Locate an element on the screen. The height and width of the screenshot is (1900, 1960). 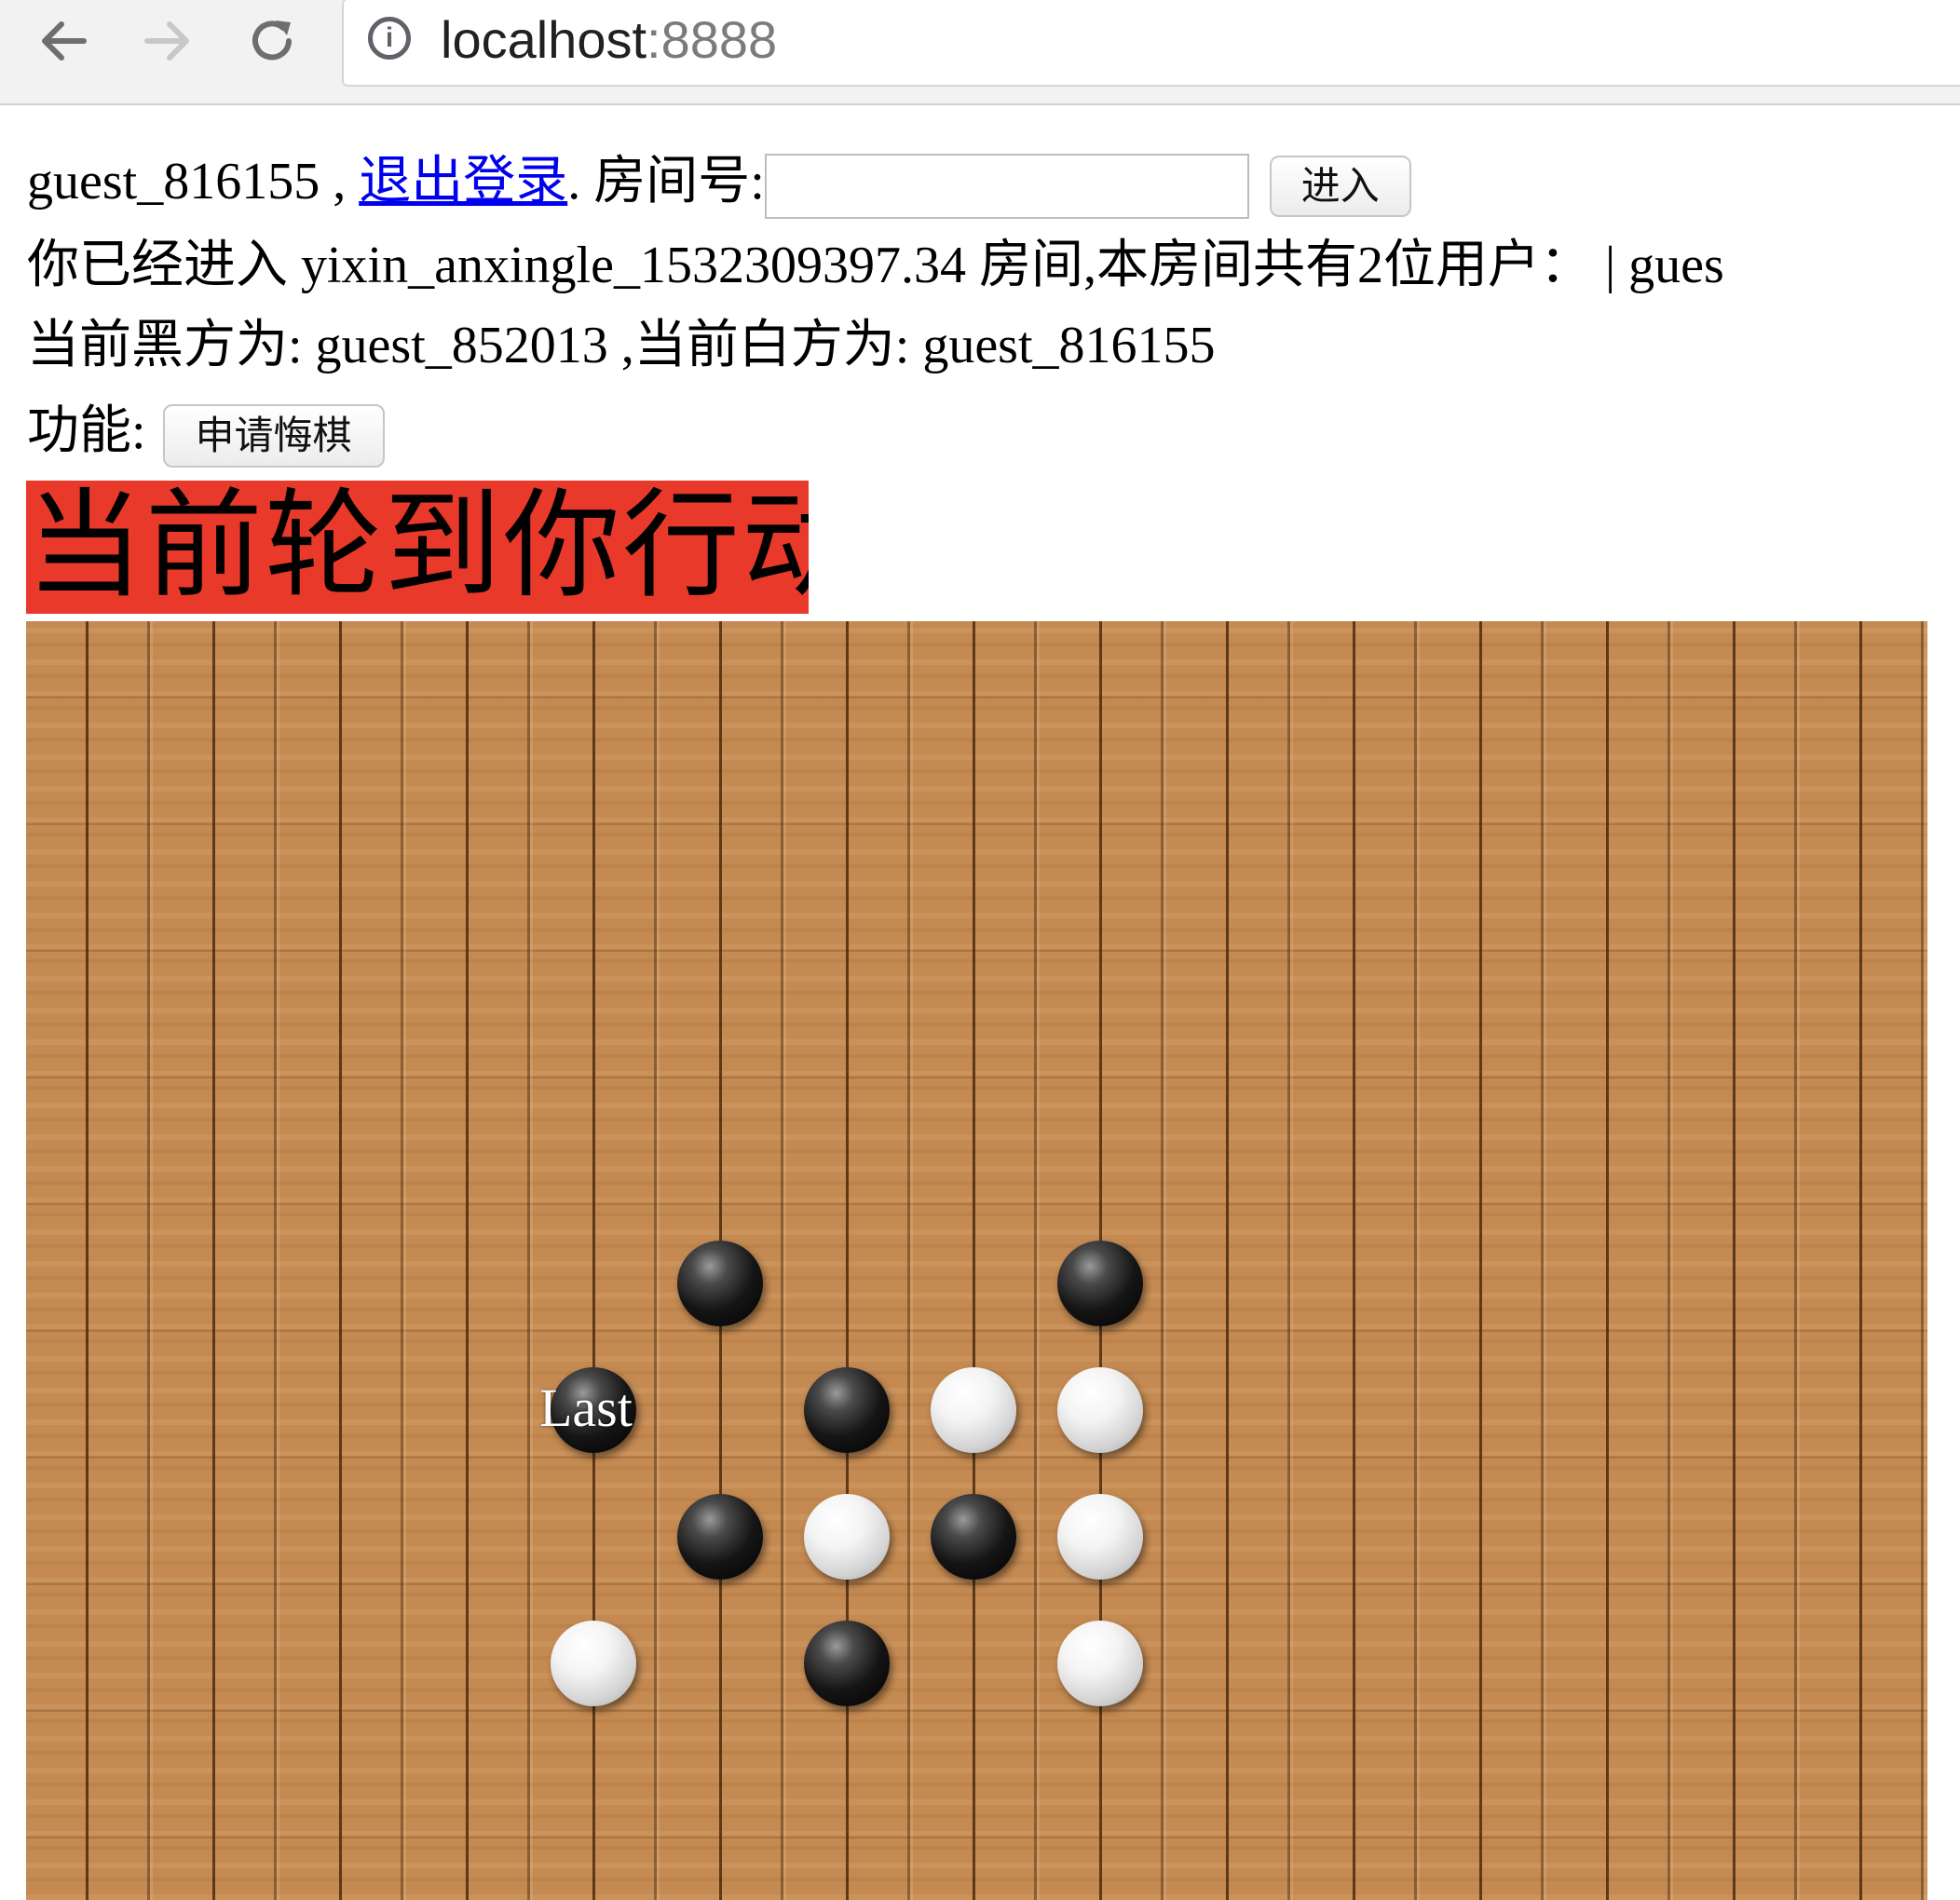
browser-toolbar: i localhost:8888 is located at coordinates (980, 53).